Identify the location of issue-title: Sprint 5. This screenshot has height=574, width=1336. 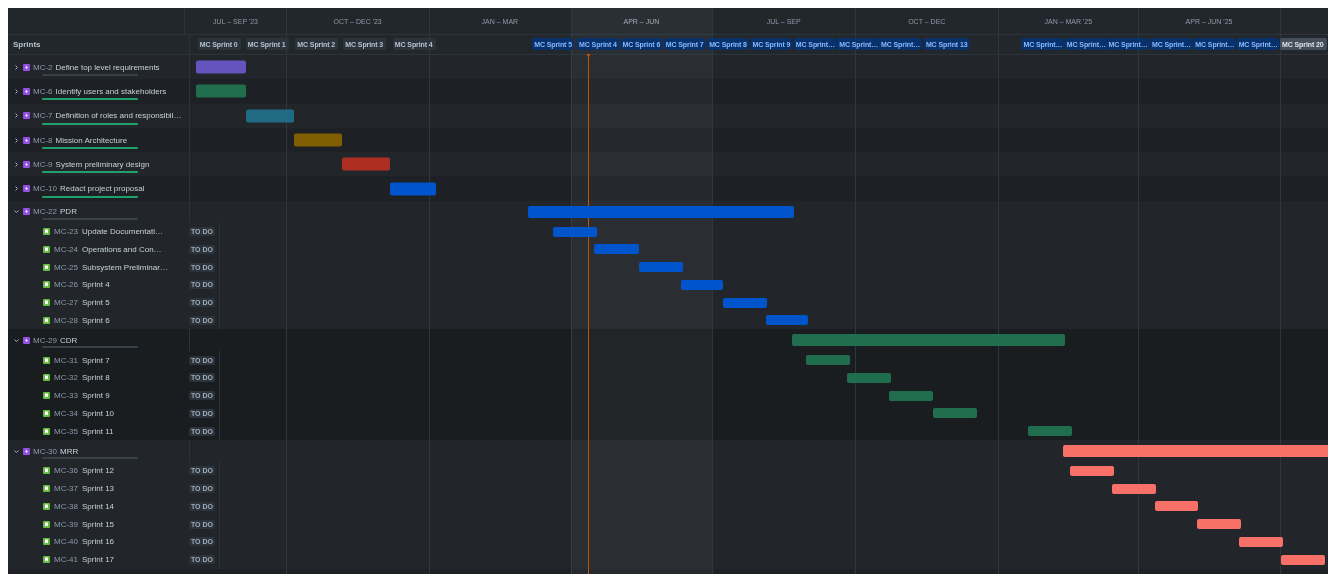
(96, 303).